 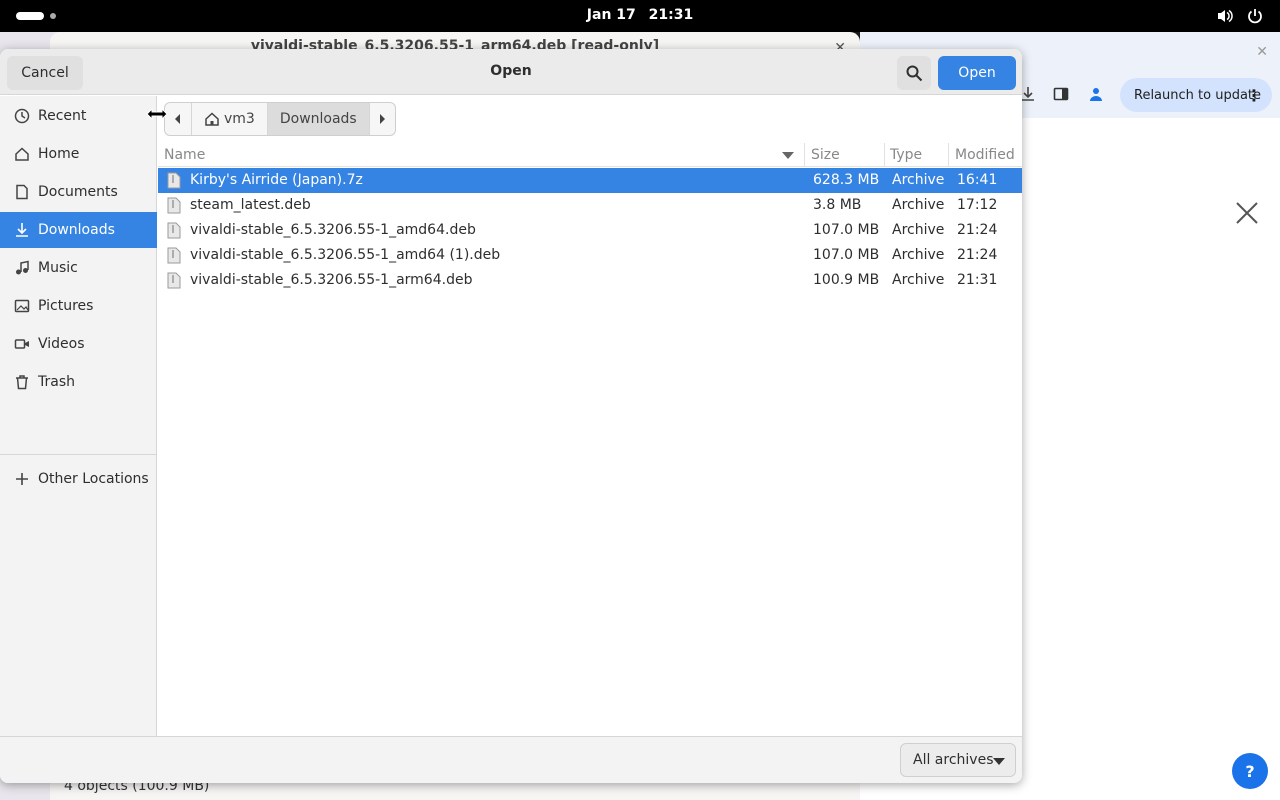 I want to click on path-segment-home: vm3, so click(x=229, y=119).